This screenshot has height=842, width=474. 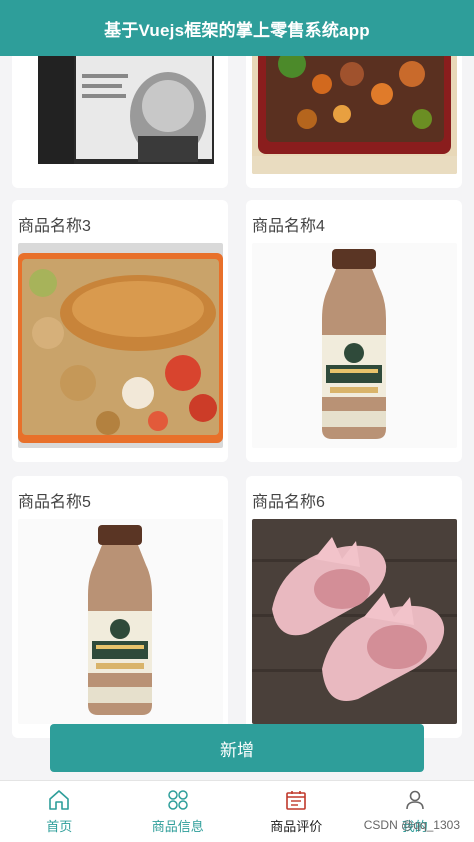 I want to click on home-icon, so click(x=59, y=800).